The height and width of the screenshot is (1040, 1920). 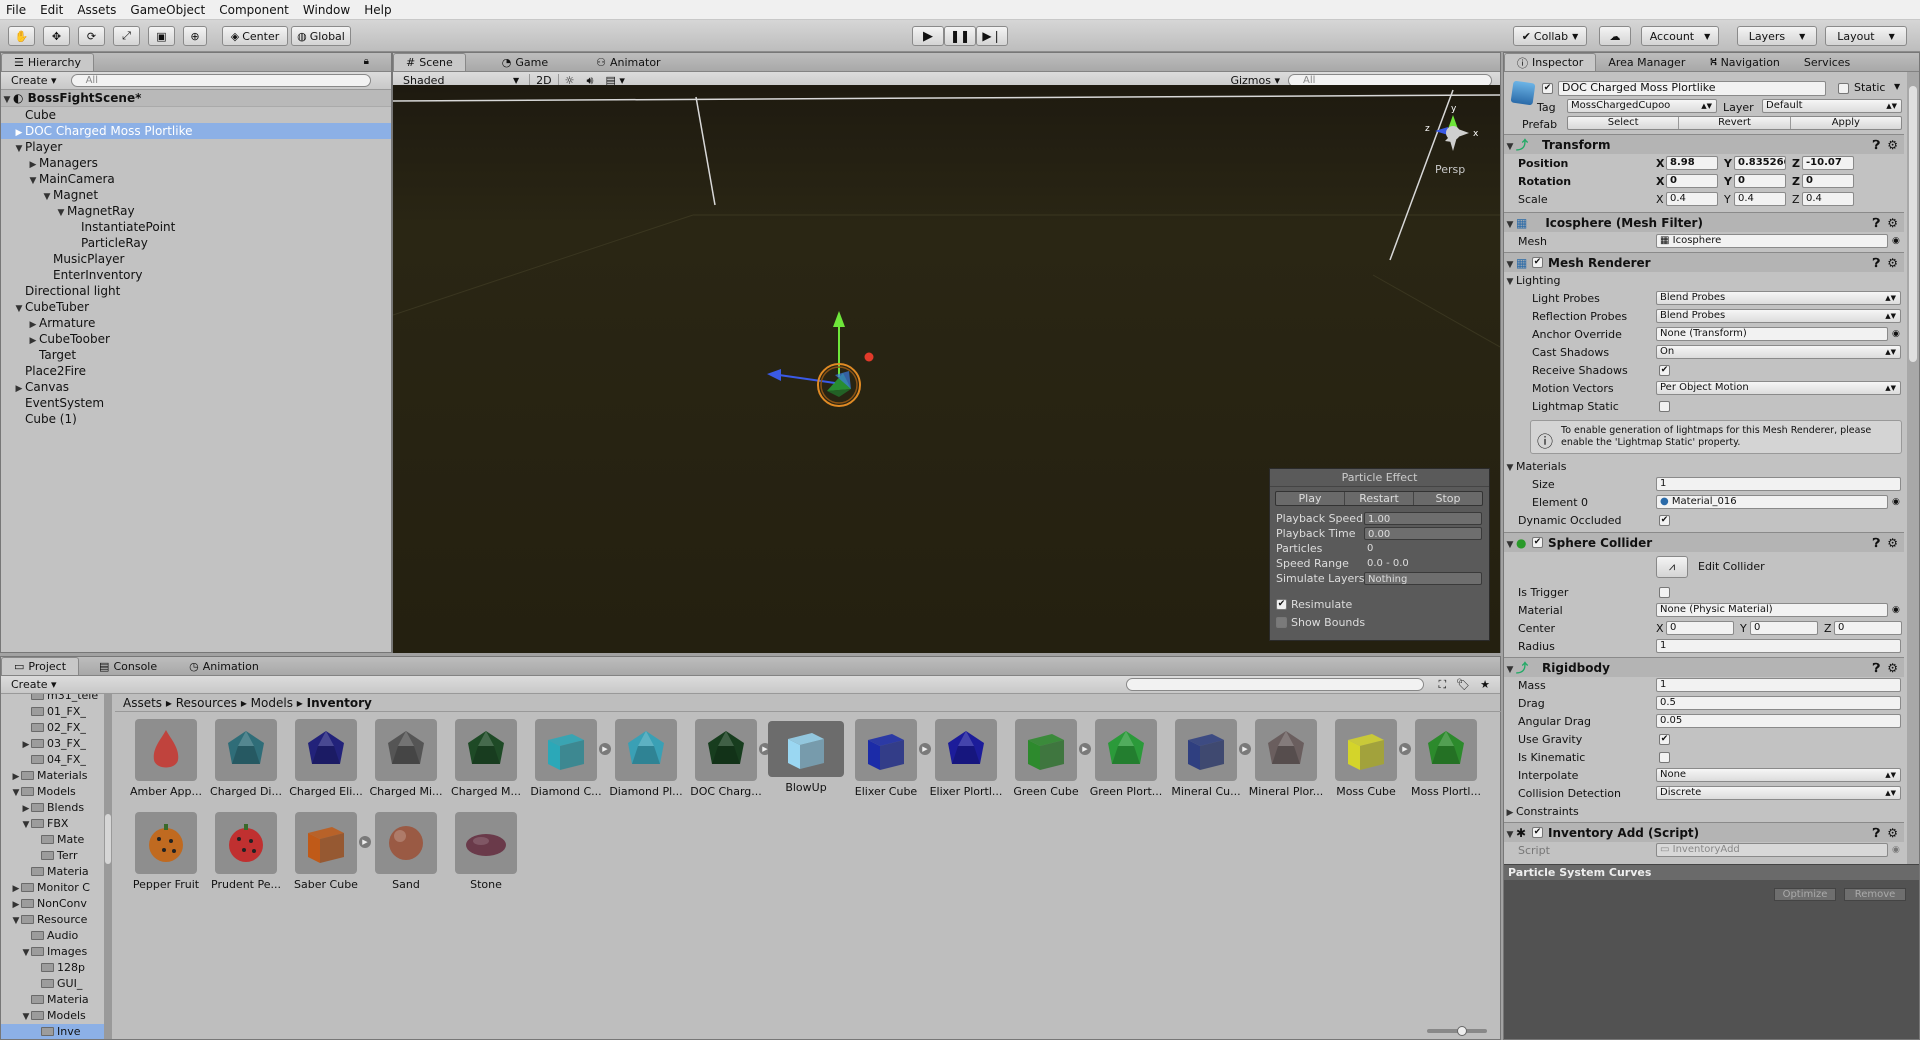 What do you see at coordinates (1704, 280) in the screenshot?
I see `lighting-foldout: ▼ Lighting` at bounding box center [1704, 280].